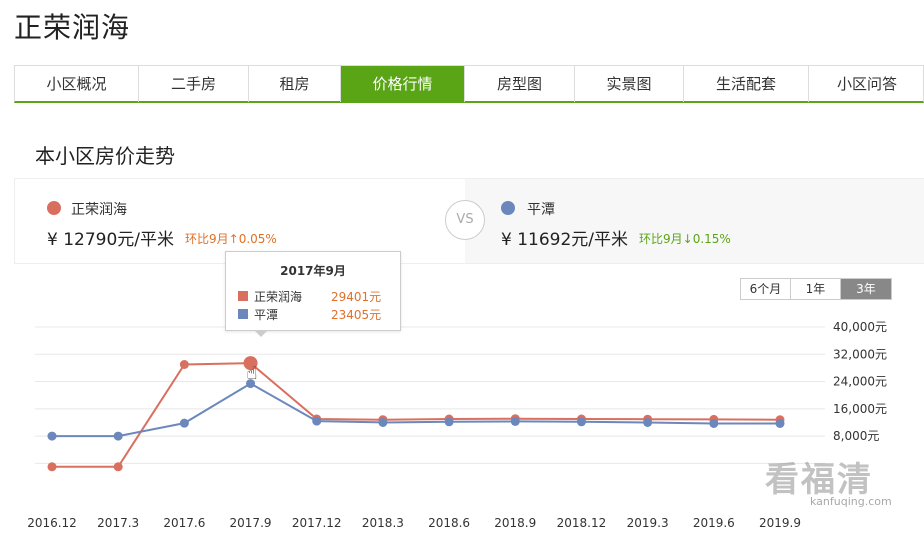 The image size is (924, 540). What do you see at coordinates (860, 354) in the screenshot?
I see `y-tick-label: 32,000元` at bounding box center [860, 354].